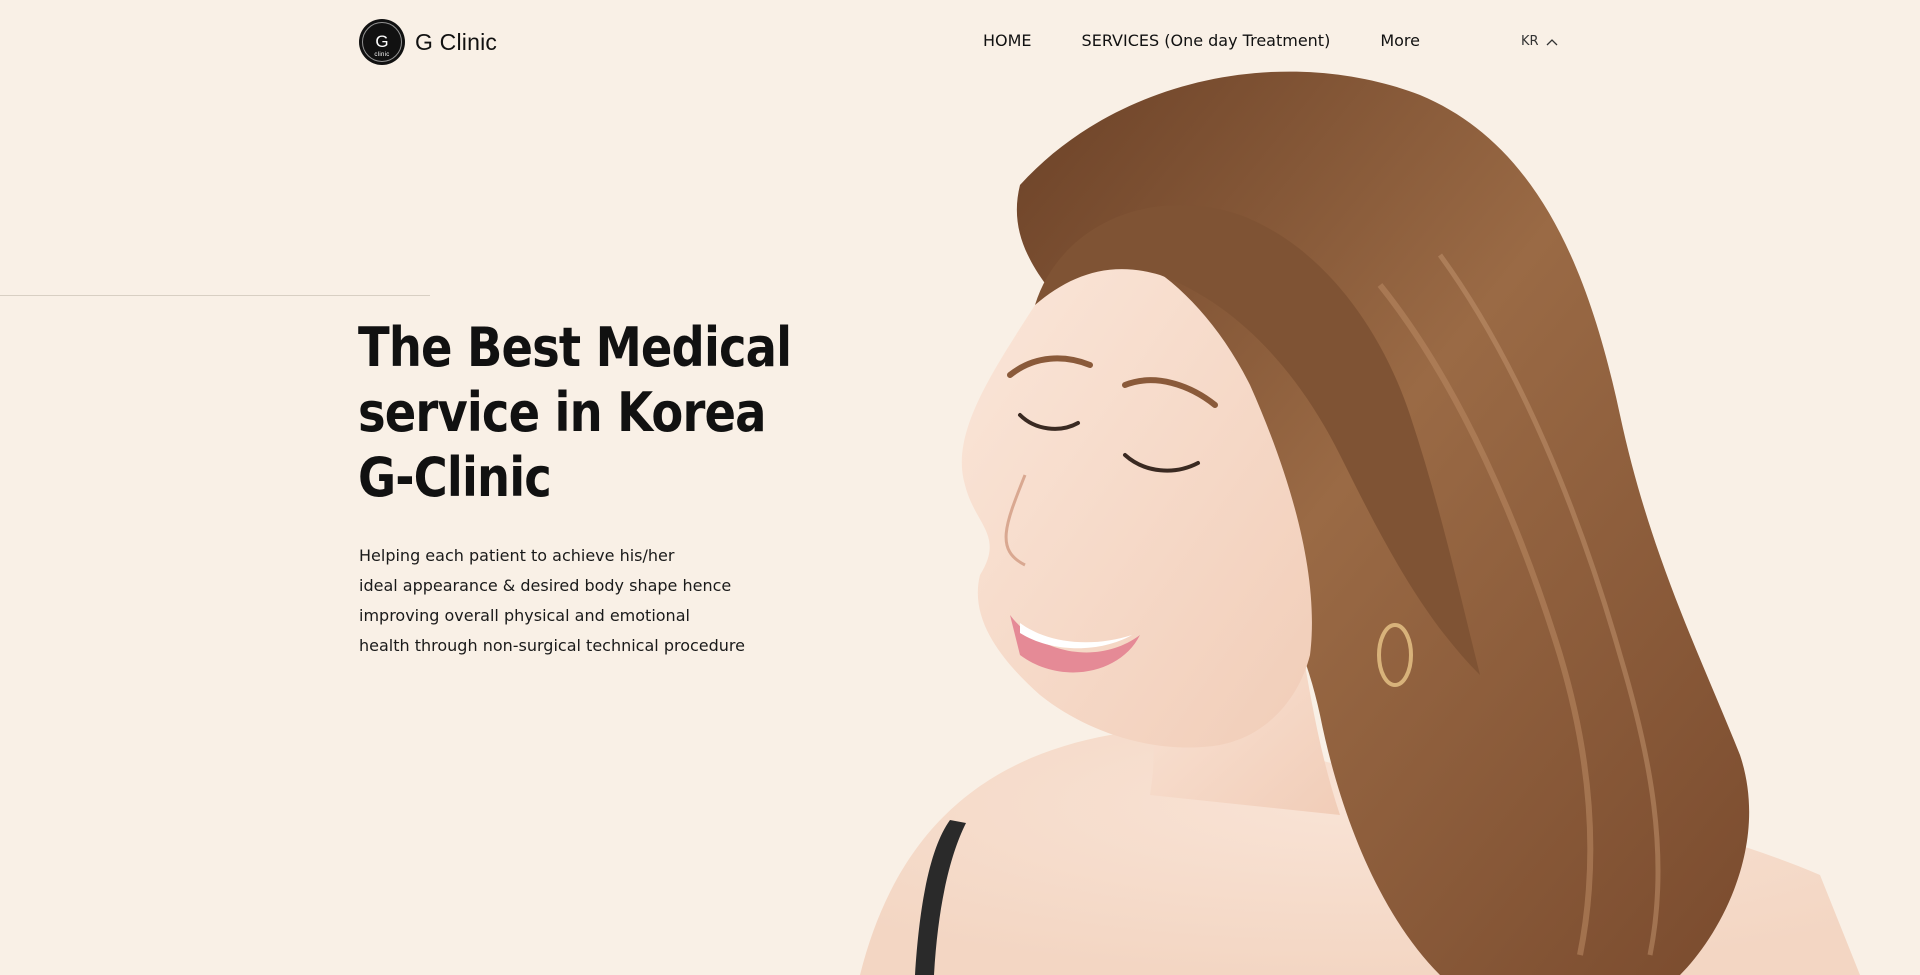 This screenshot has height=975, width=1920. I want to click on language-selector: KR, so click(1539, 41).